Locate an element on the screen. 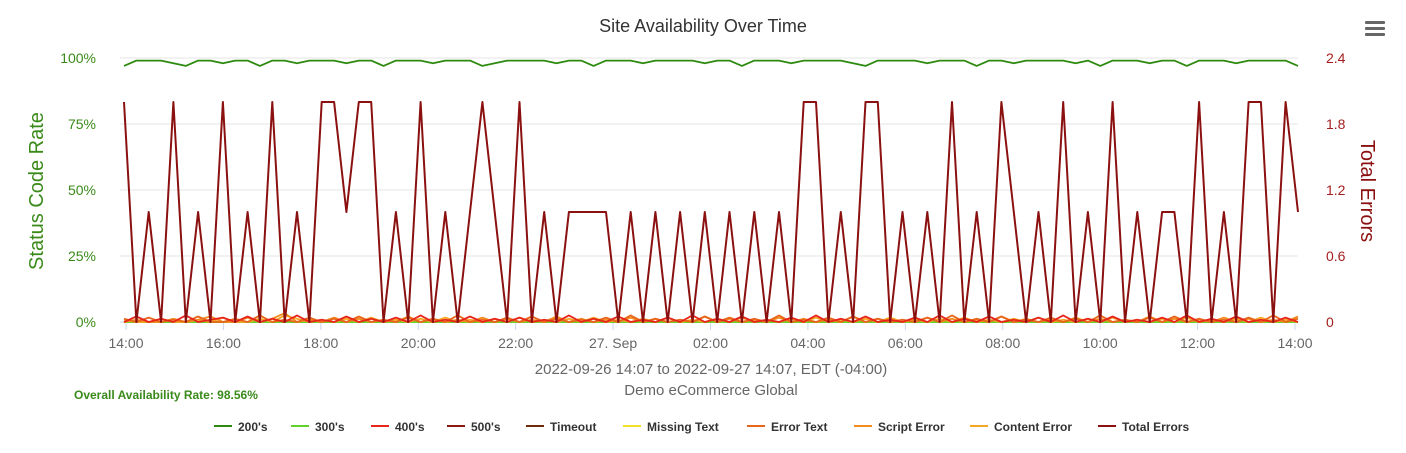 The width and height of the screenshot is (1406, 453). x-tick-label: 20:00 is located at coordinates (418, 343).